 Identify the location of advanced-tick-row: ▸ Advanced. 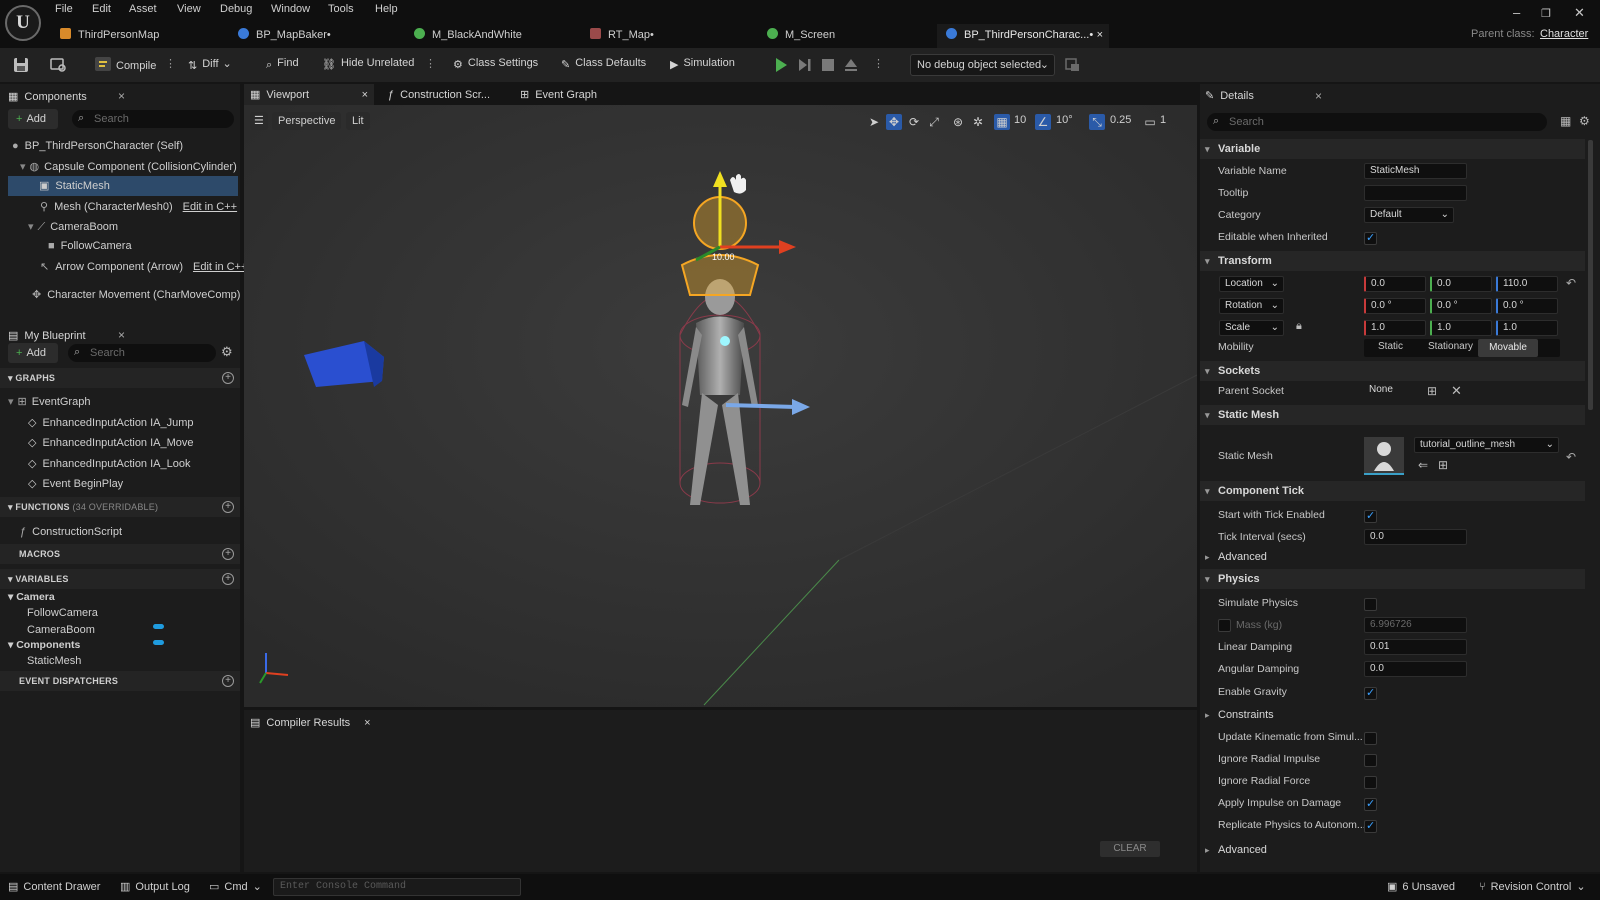
(1392, 557).